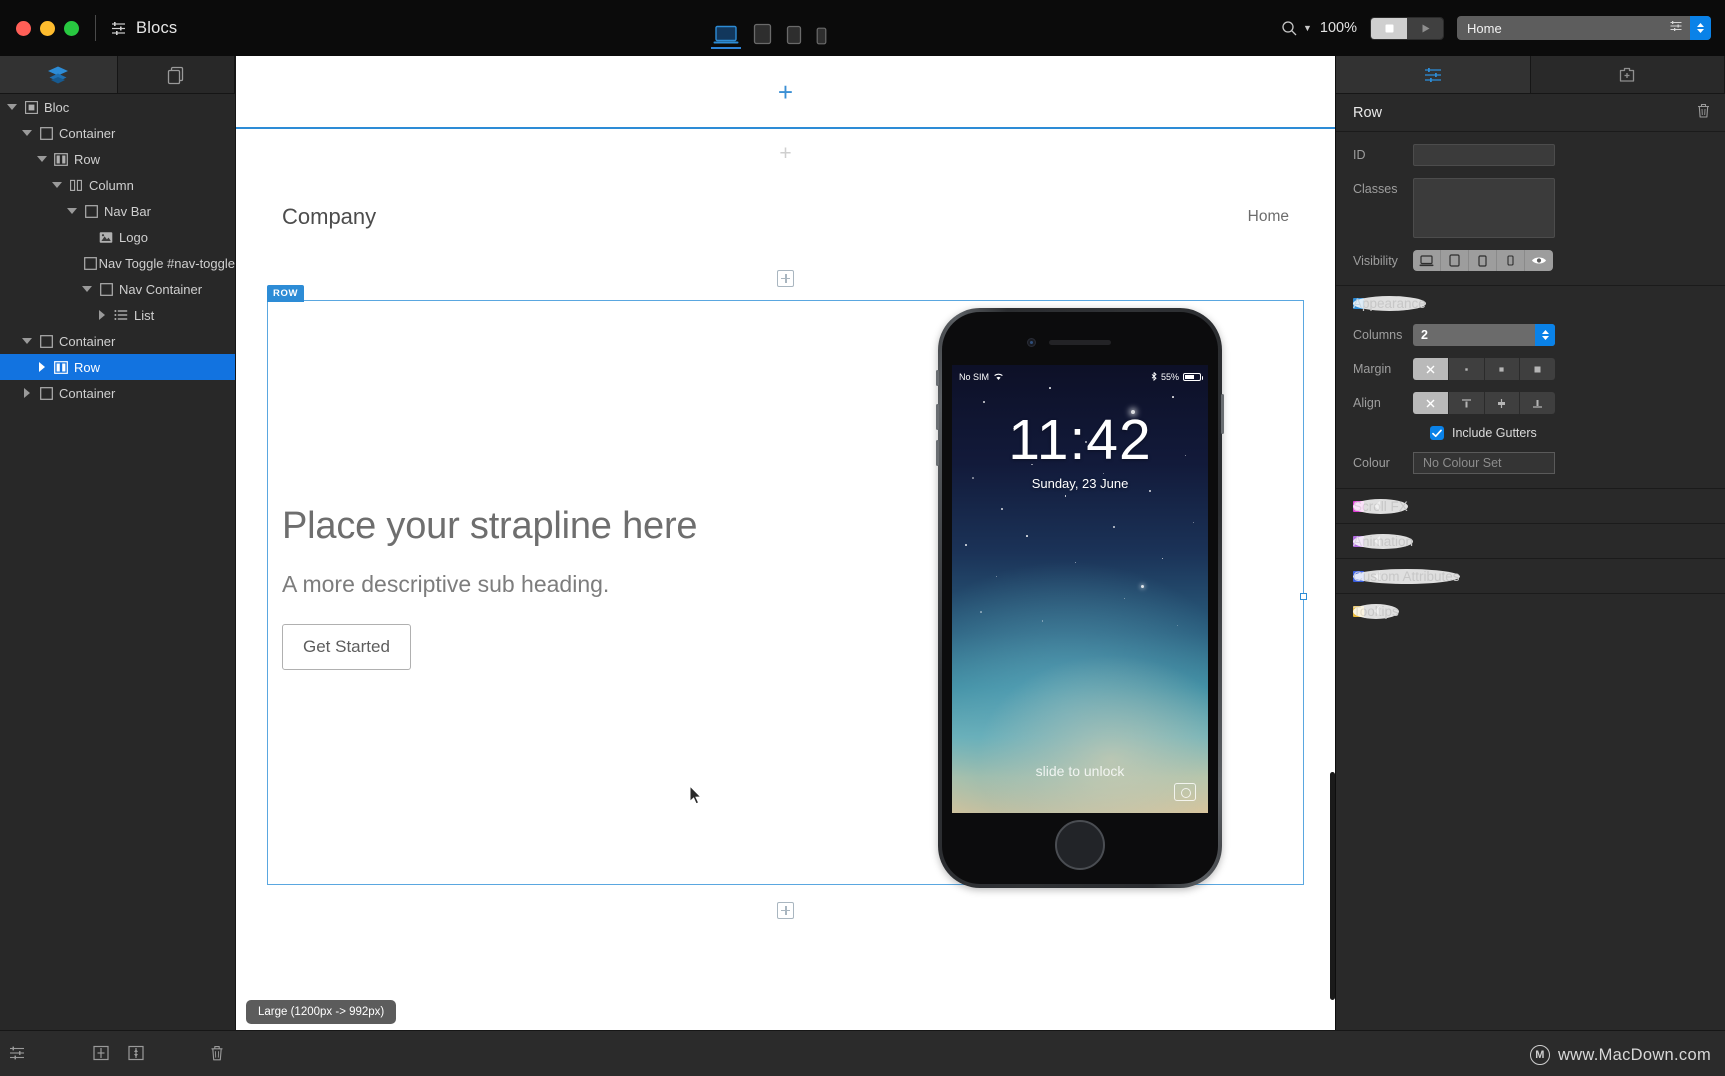 This screenshot has width=1725, height=1076. I want to click on device-tablet-landscape-button, so click(762, 34).